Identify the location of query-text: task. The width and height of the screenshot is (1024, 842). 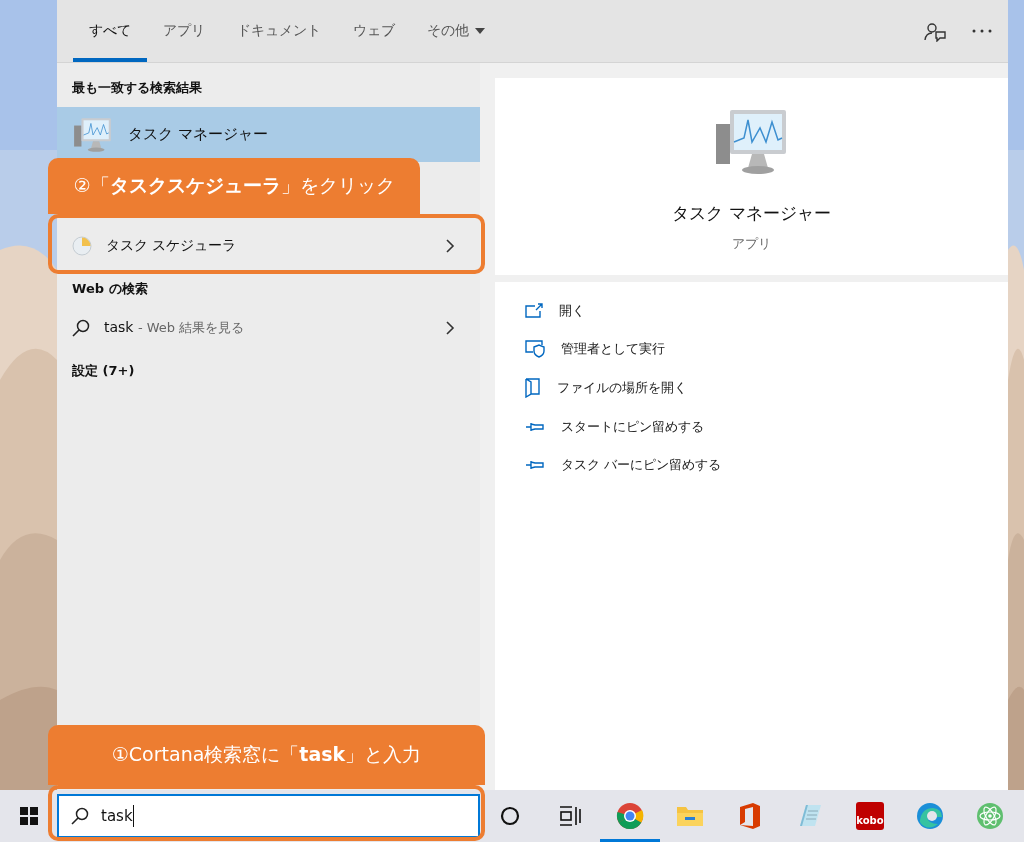
(119, 327).